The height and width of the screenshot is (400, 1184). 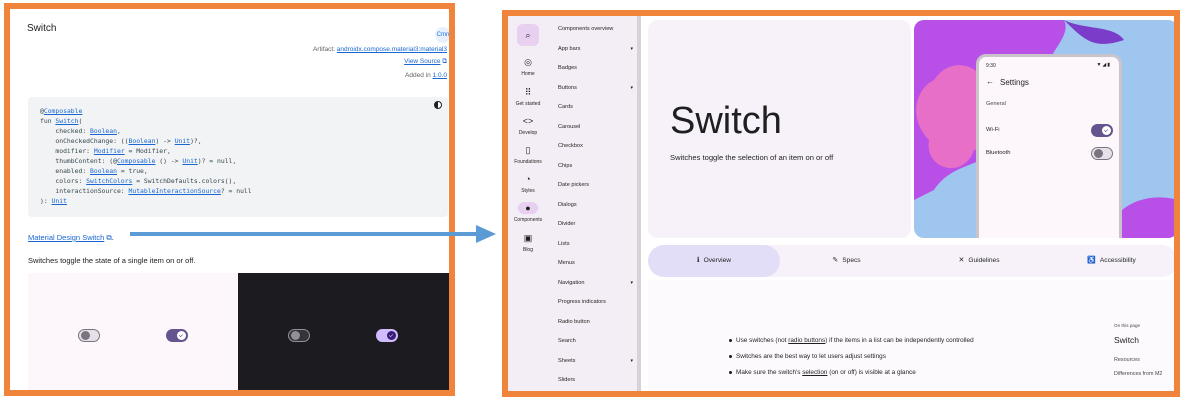 What do you see at coordinates (814, 372) in the screenshot?
I see `selection-link: selection` at bounding box center [814, 372].